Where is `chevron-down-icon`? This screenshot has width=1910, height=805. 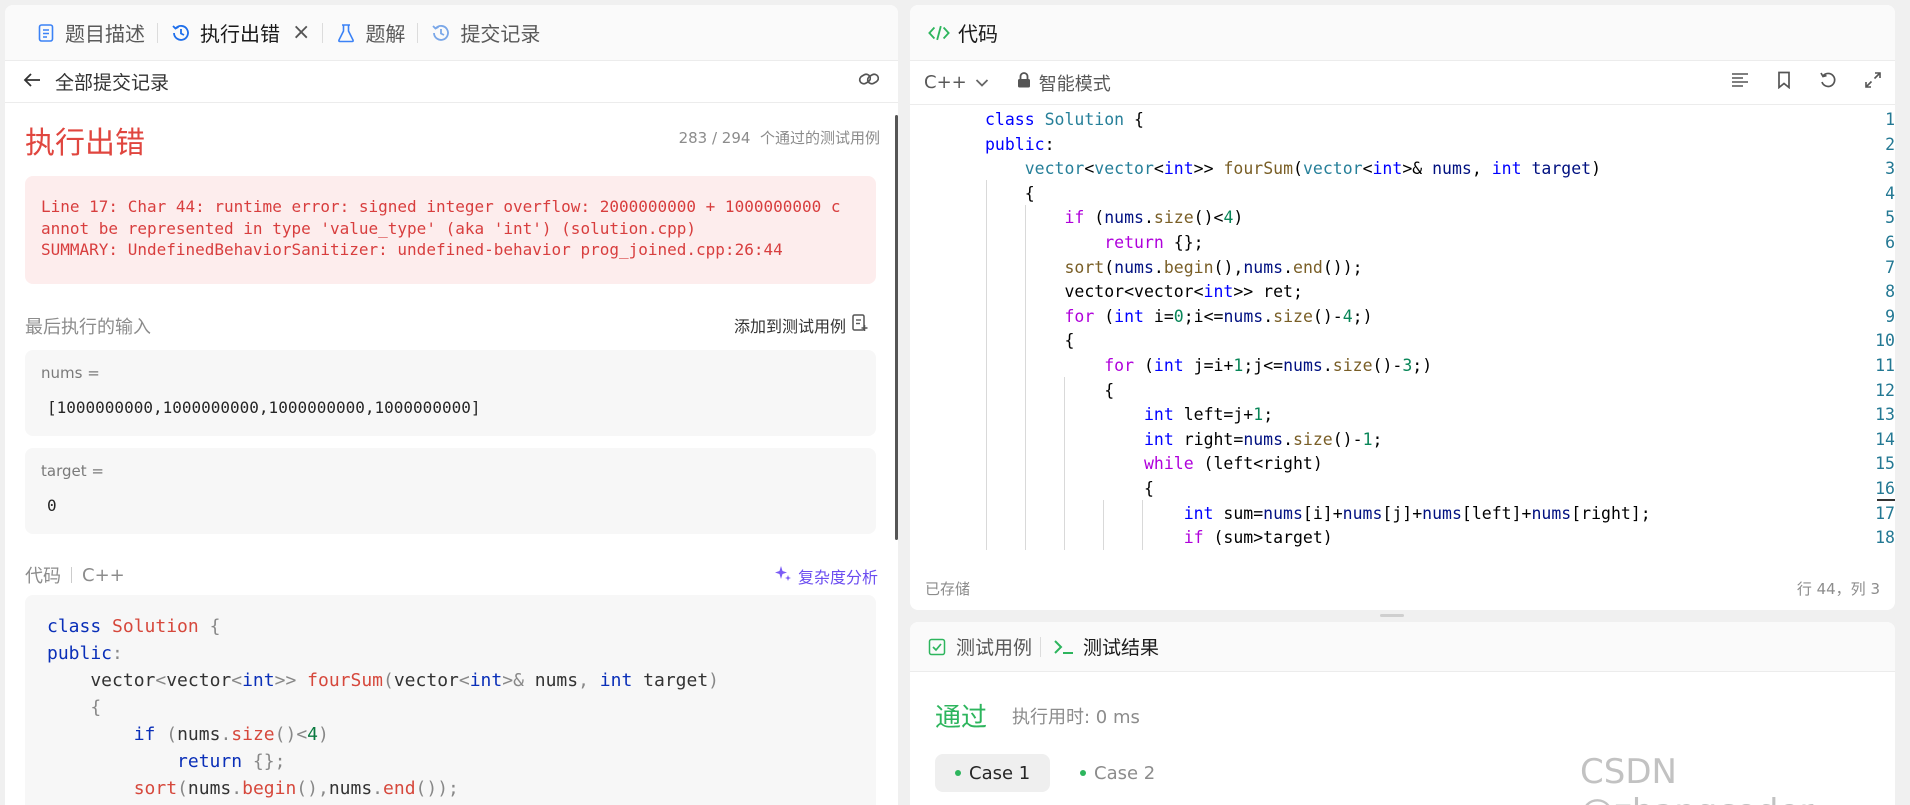 chevron-down-icon is located at coordinates (982, 82).